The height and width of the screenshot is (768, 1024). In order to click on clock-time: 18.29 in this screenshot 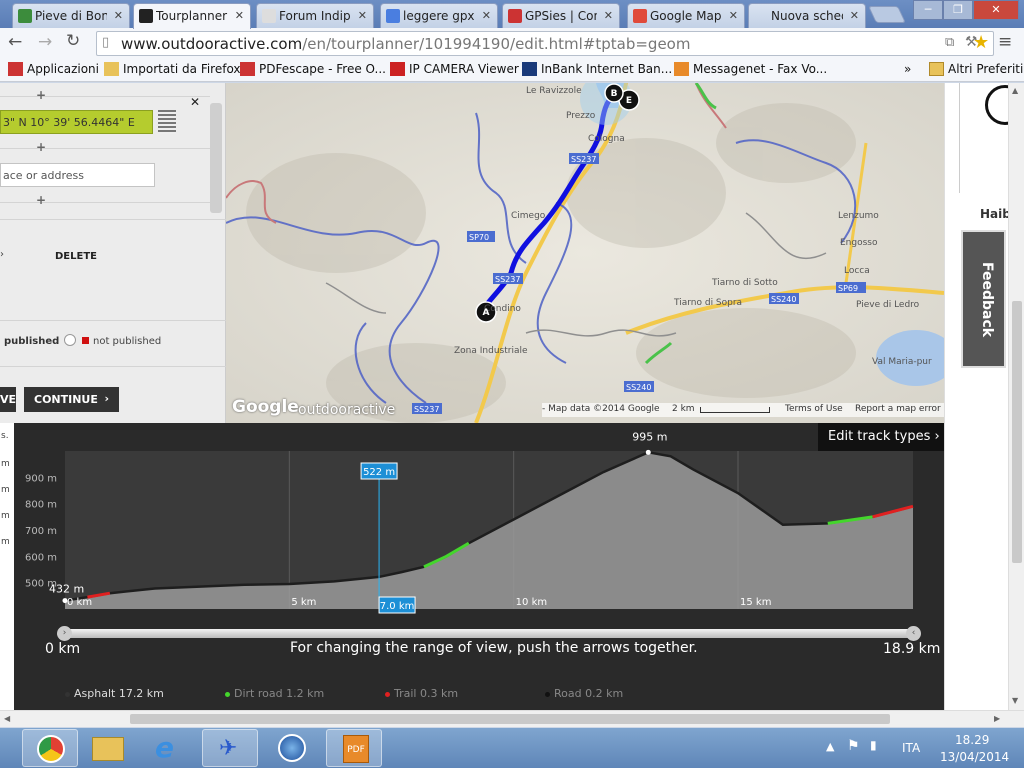, I will do `click(972, 740)`.